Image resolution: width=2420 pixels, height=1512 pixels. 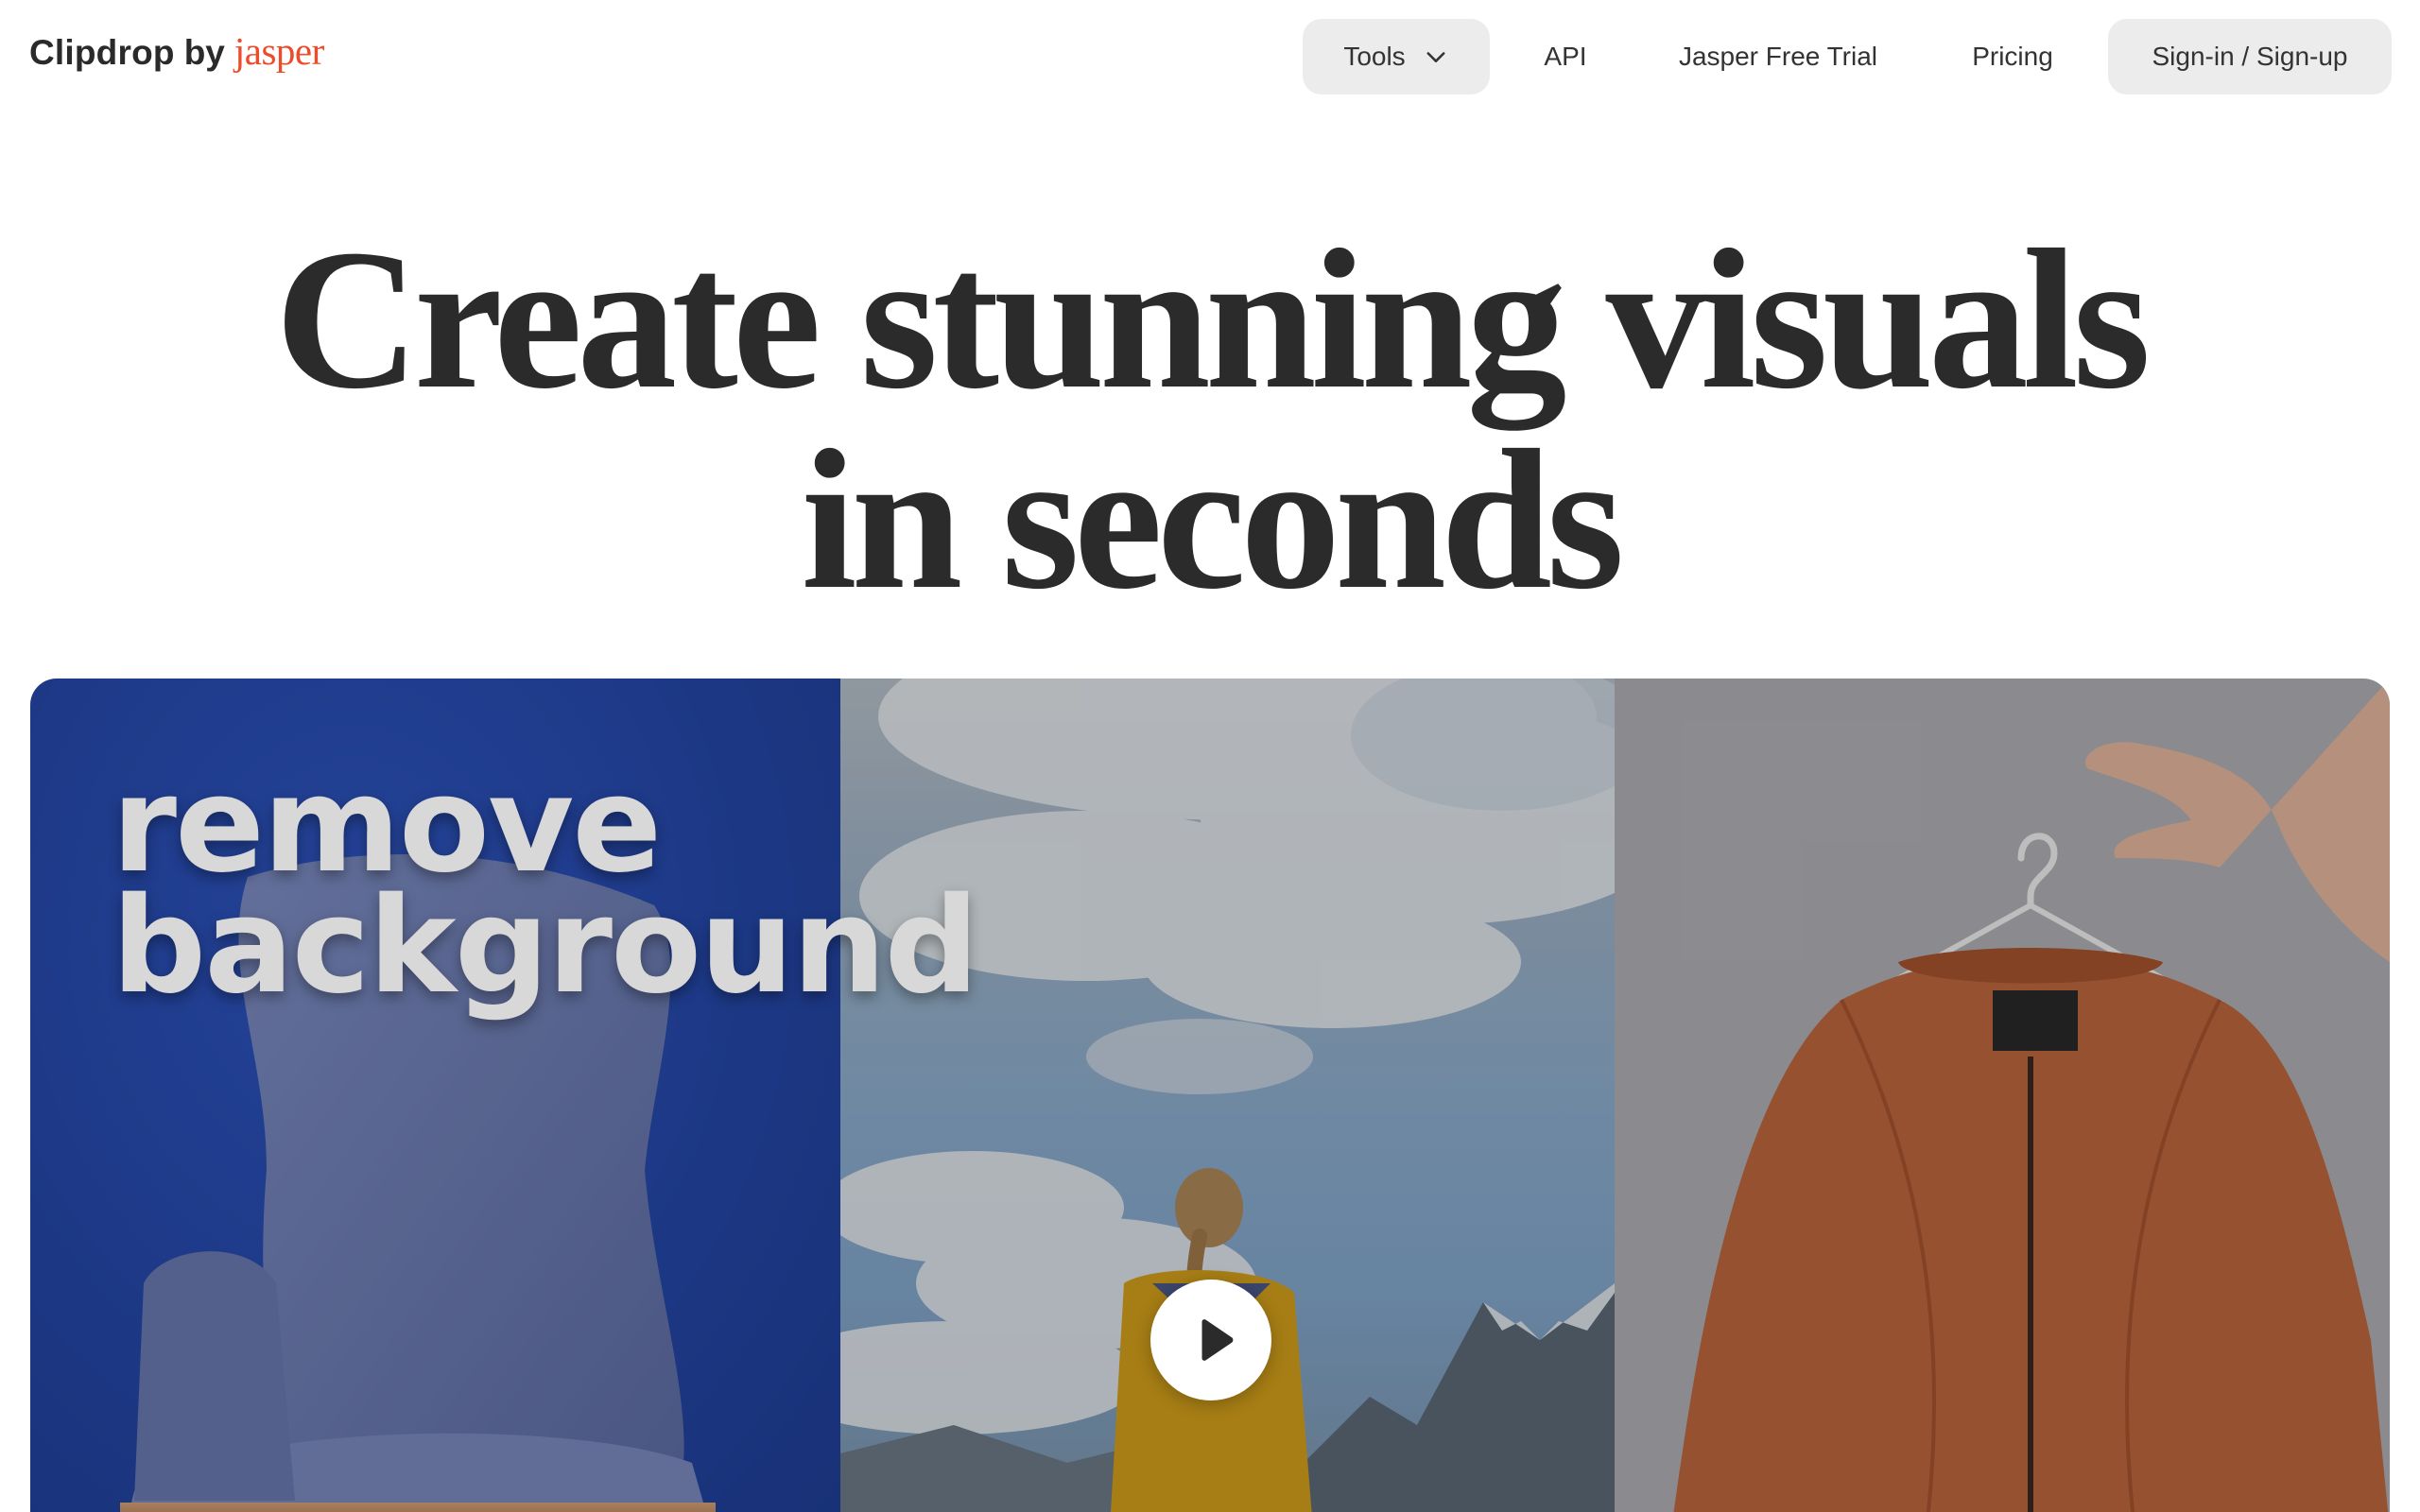 I want to click on sign-in-button: Sign-in / Sign-up, so click(x=2250, y=56).